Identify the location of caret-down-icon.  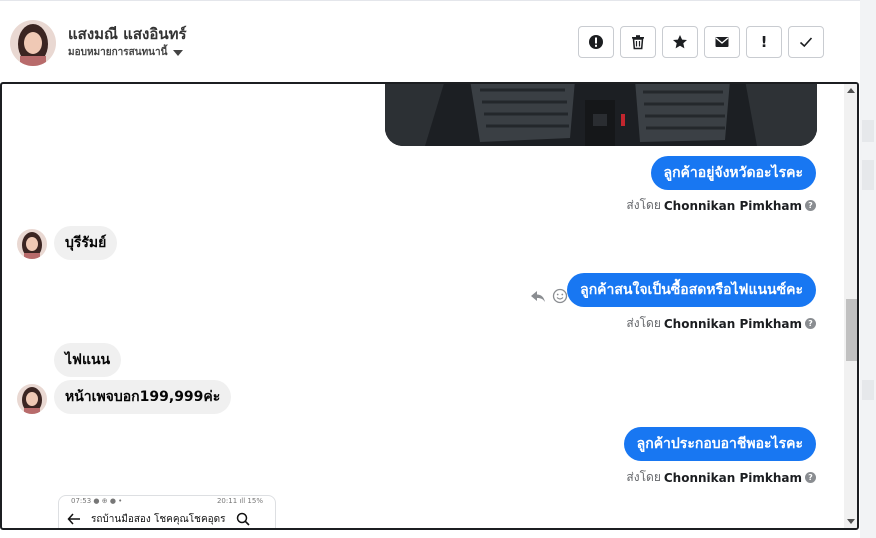
(178, 52).